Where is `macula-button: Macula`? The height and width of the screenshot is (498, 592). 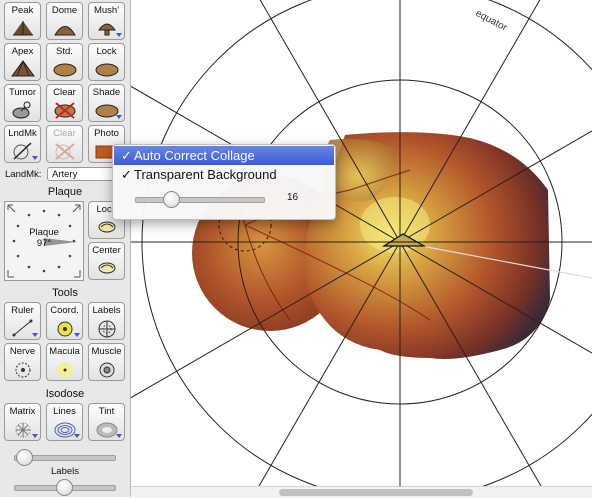 macula-button: Macula is located at coordinates (64, 362).